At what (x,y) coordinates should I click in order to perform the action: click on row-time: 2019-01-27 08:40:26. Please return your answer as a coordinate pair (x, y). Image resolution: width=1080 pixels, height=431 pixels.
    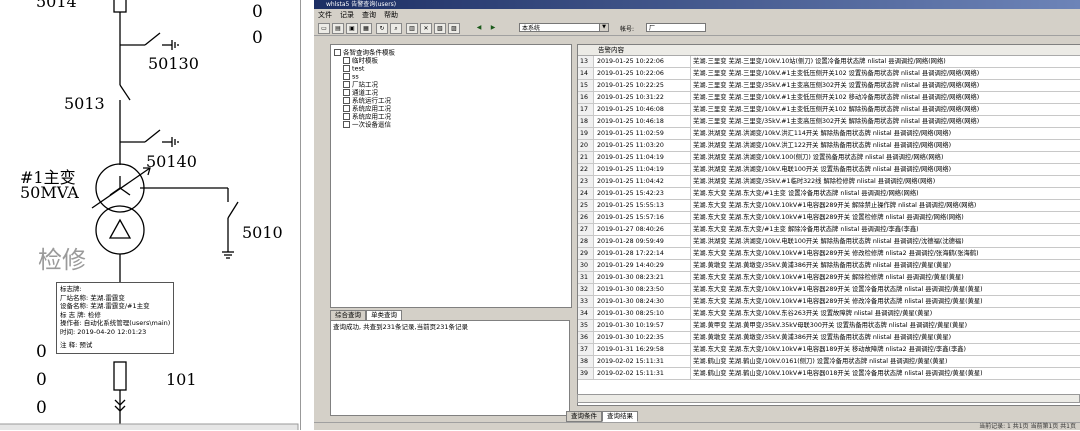
    Looking at the image, I should click on (644, 229).